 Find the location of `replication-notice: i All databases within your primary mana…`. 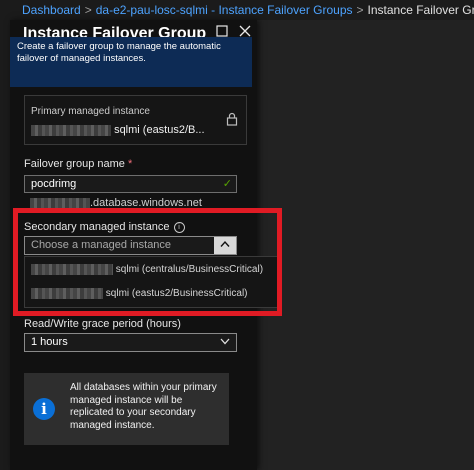

replication-notice: i All databases within your primary mana… is located at coordinates (126, 409).